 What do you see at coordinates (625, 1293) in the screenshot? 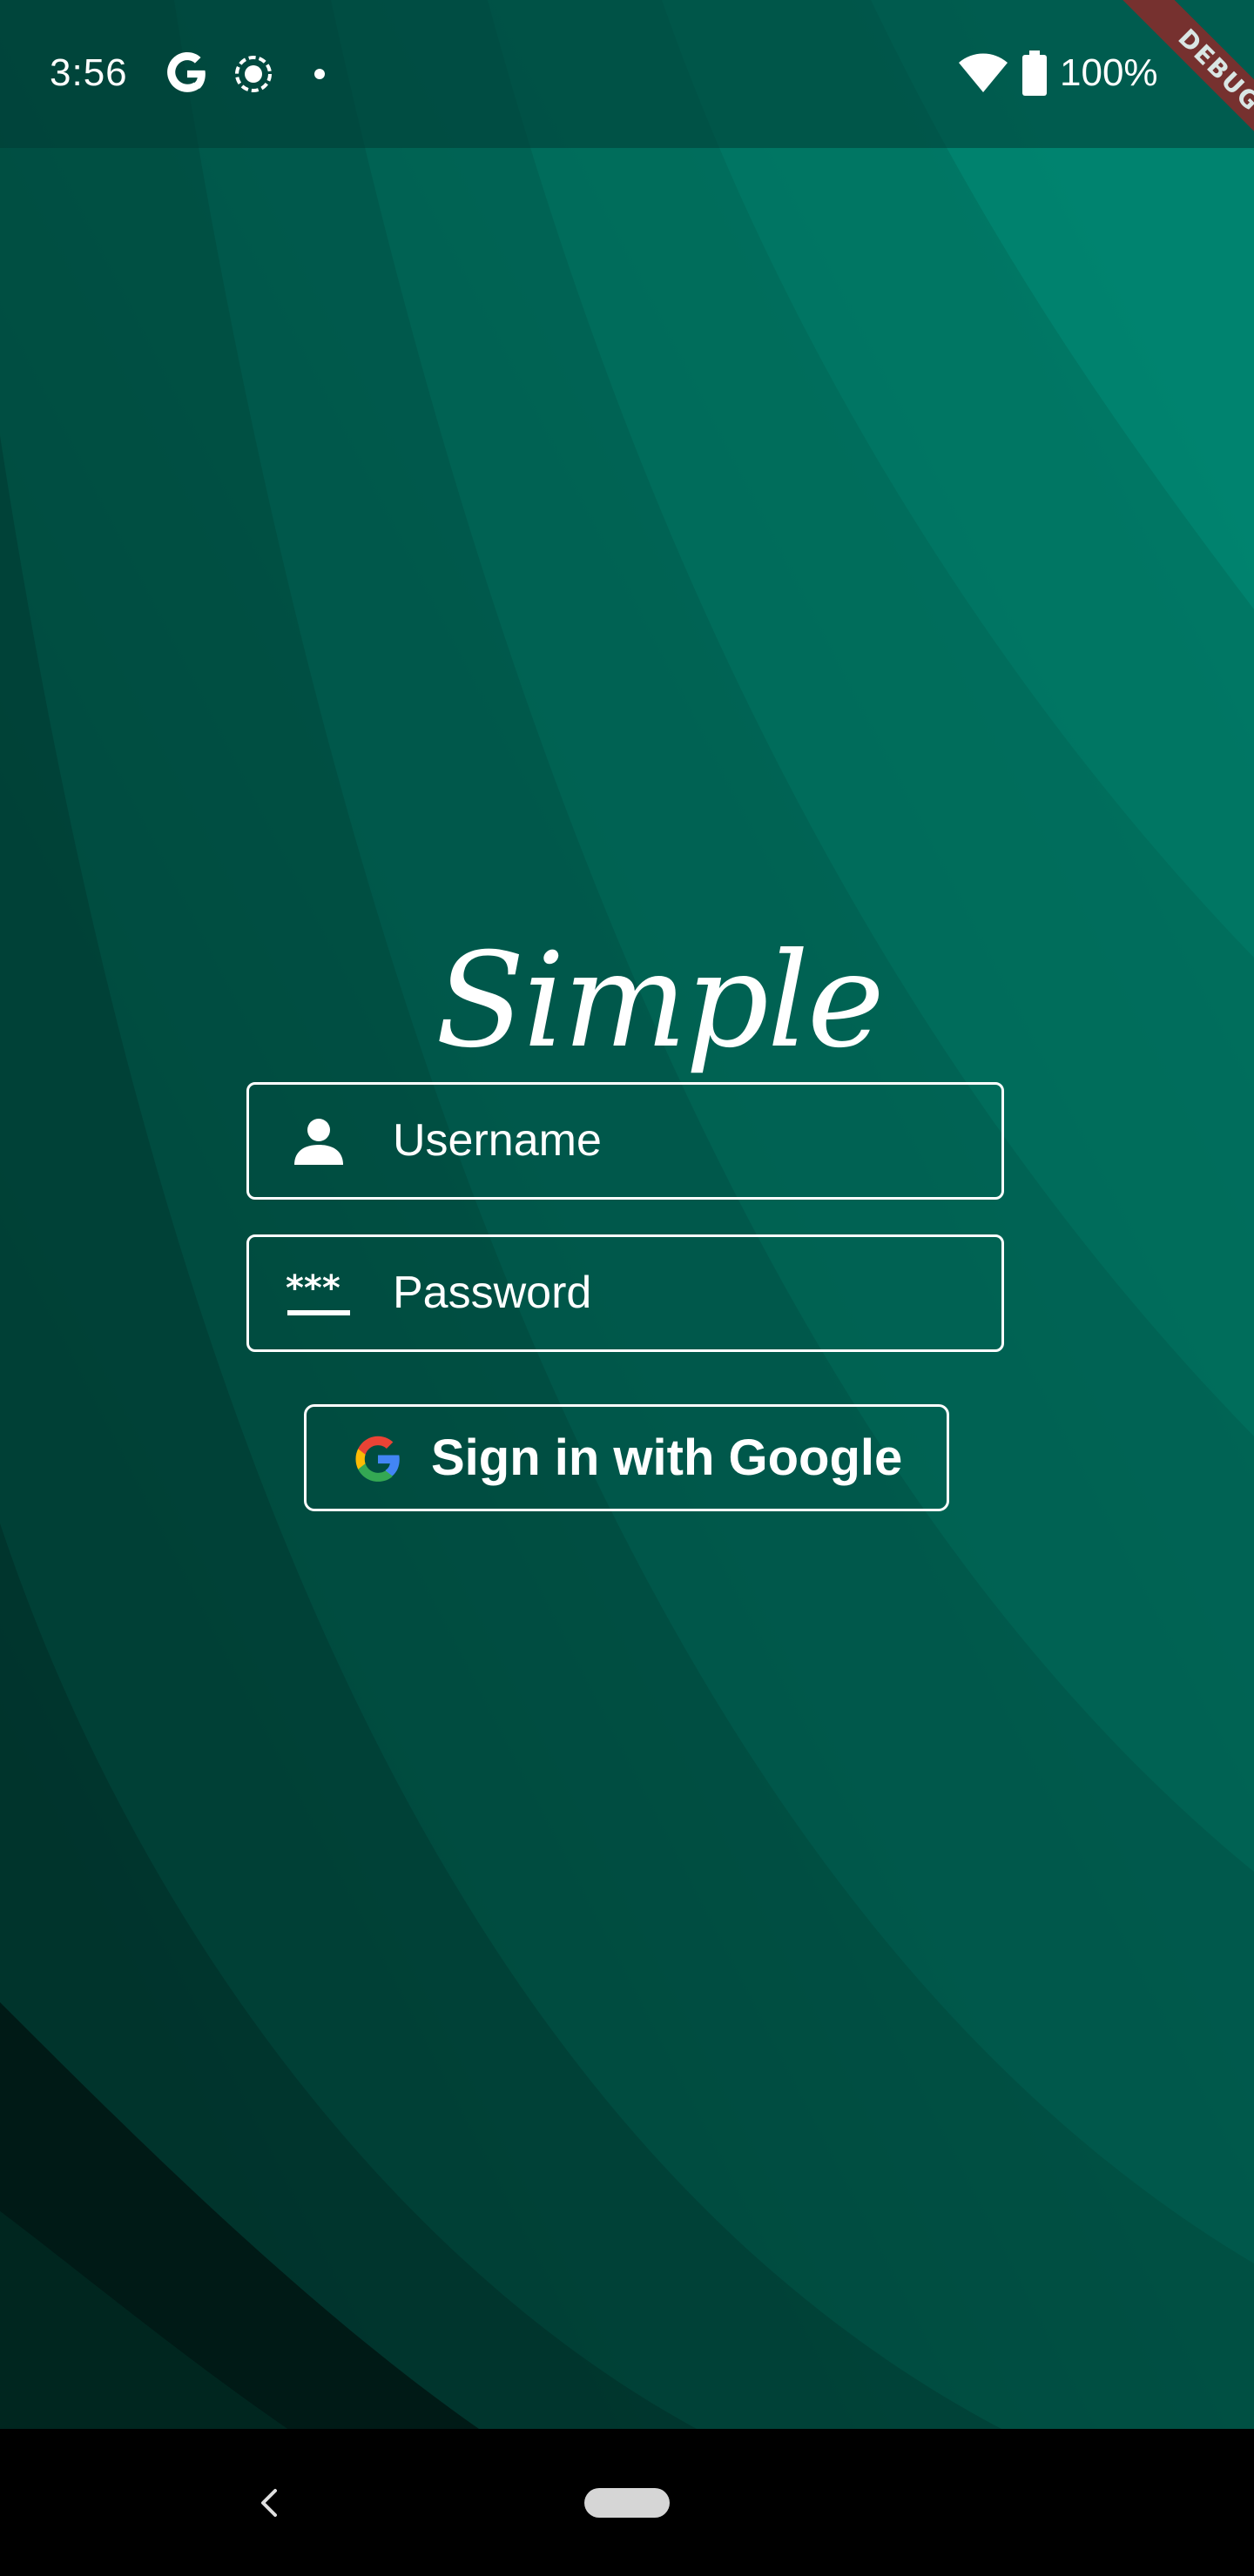
I see `password-field: *** Password` at bounding box center [625, 1293].